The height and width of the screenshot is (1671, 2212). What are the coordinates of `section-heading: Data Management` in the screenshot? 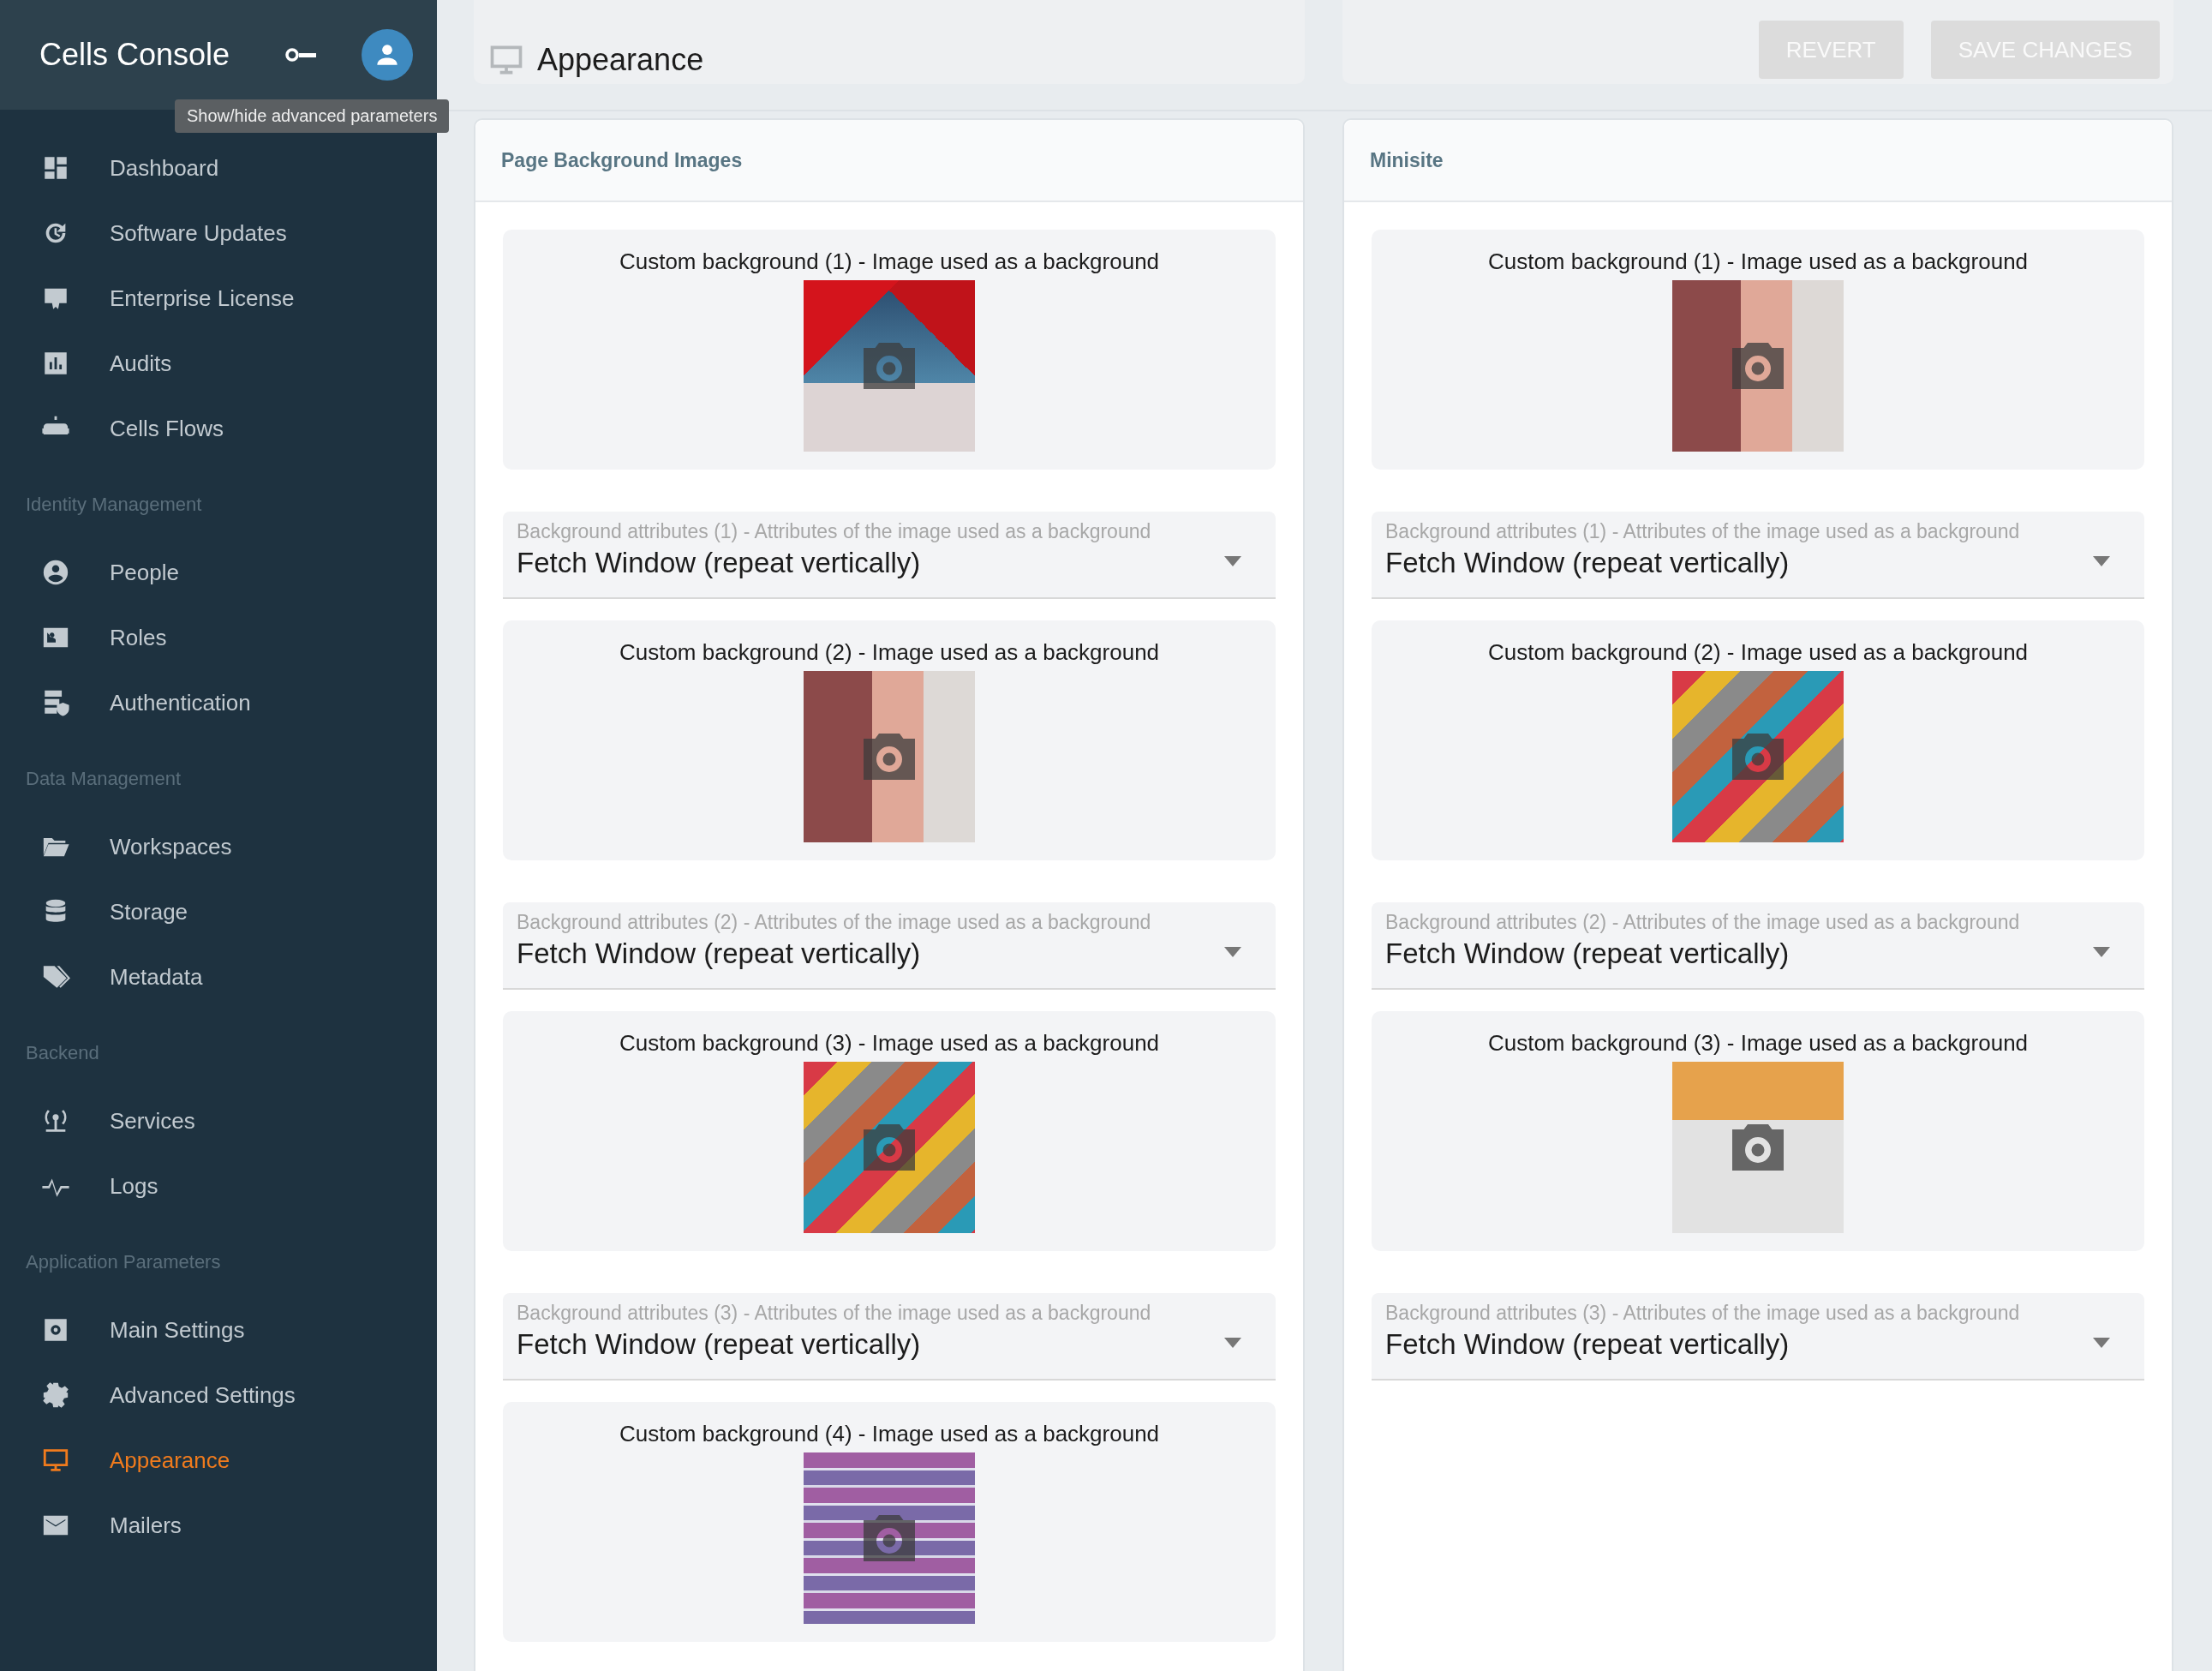 It's located at (103, 779).